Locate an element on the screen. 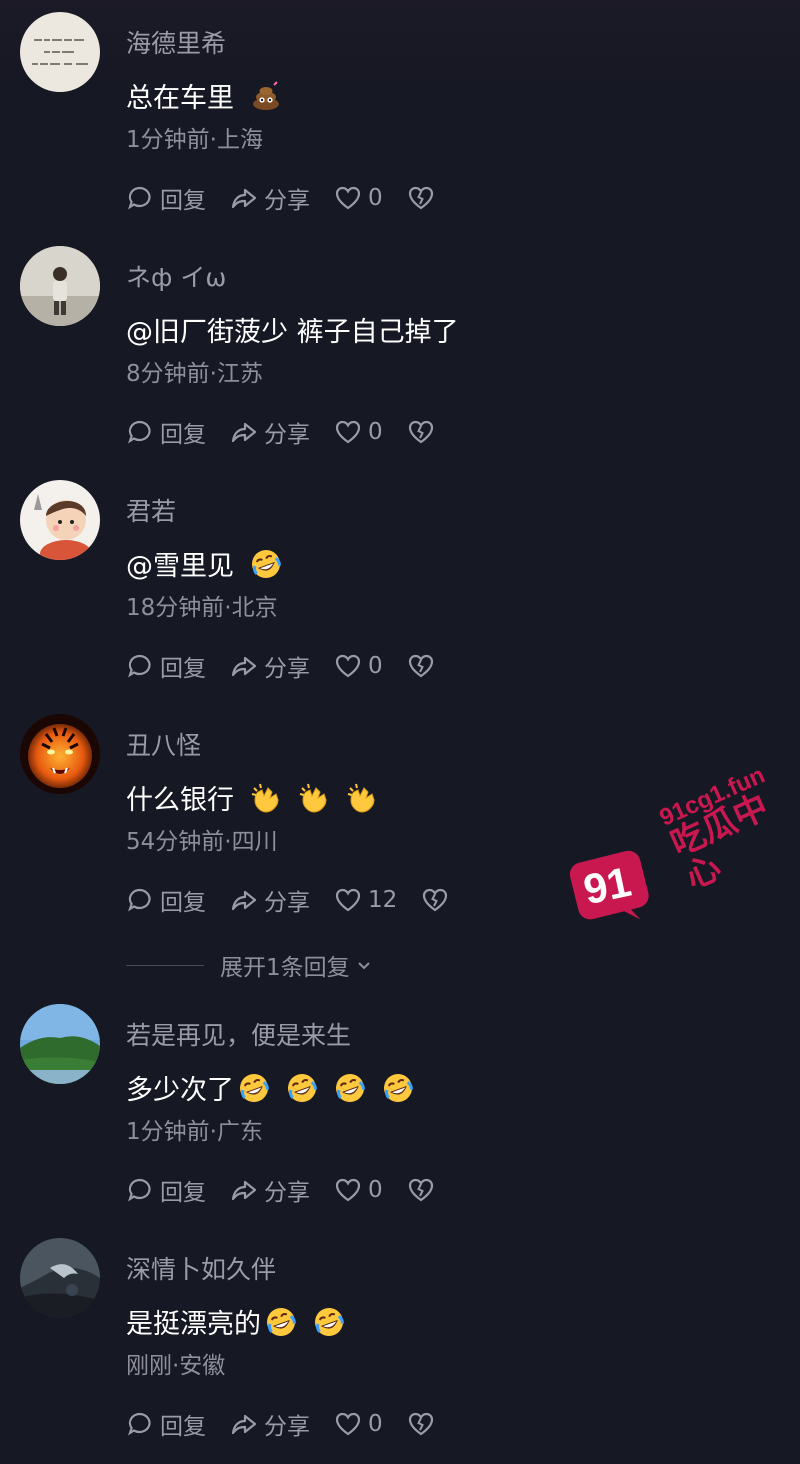  handwriting-avatar-image is located at coordinates (60, 52).